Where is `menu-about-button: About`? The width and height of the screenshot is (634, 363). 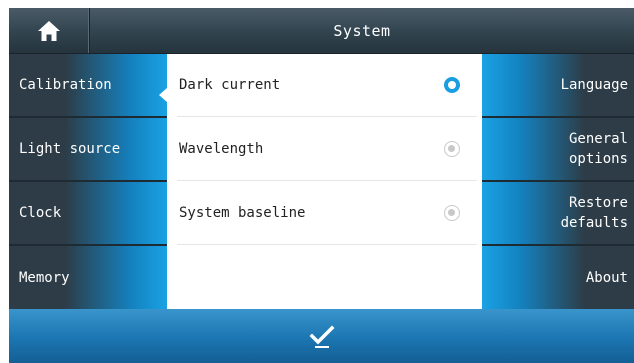
menu-about-button: About is located at coordinates (558, 277).